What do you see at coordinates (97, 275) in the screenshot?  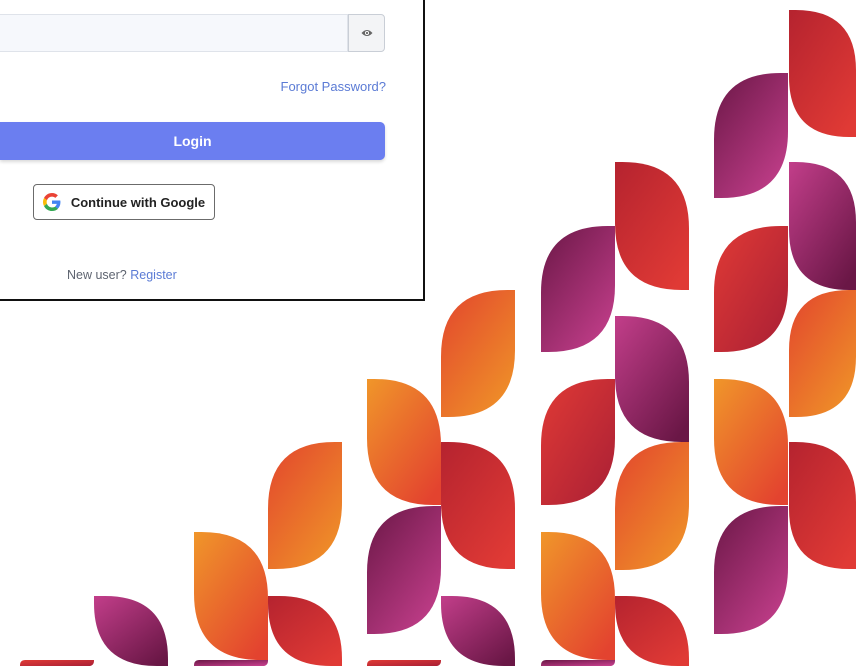 I see `new-user-text: New user?` at bounding box center [97, 275].